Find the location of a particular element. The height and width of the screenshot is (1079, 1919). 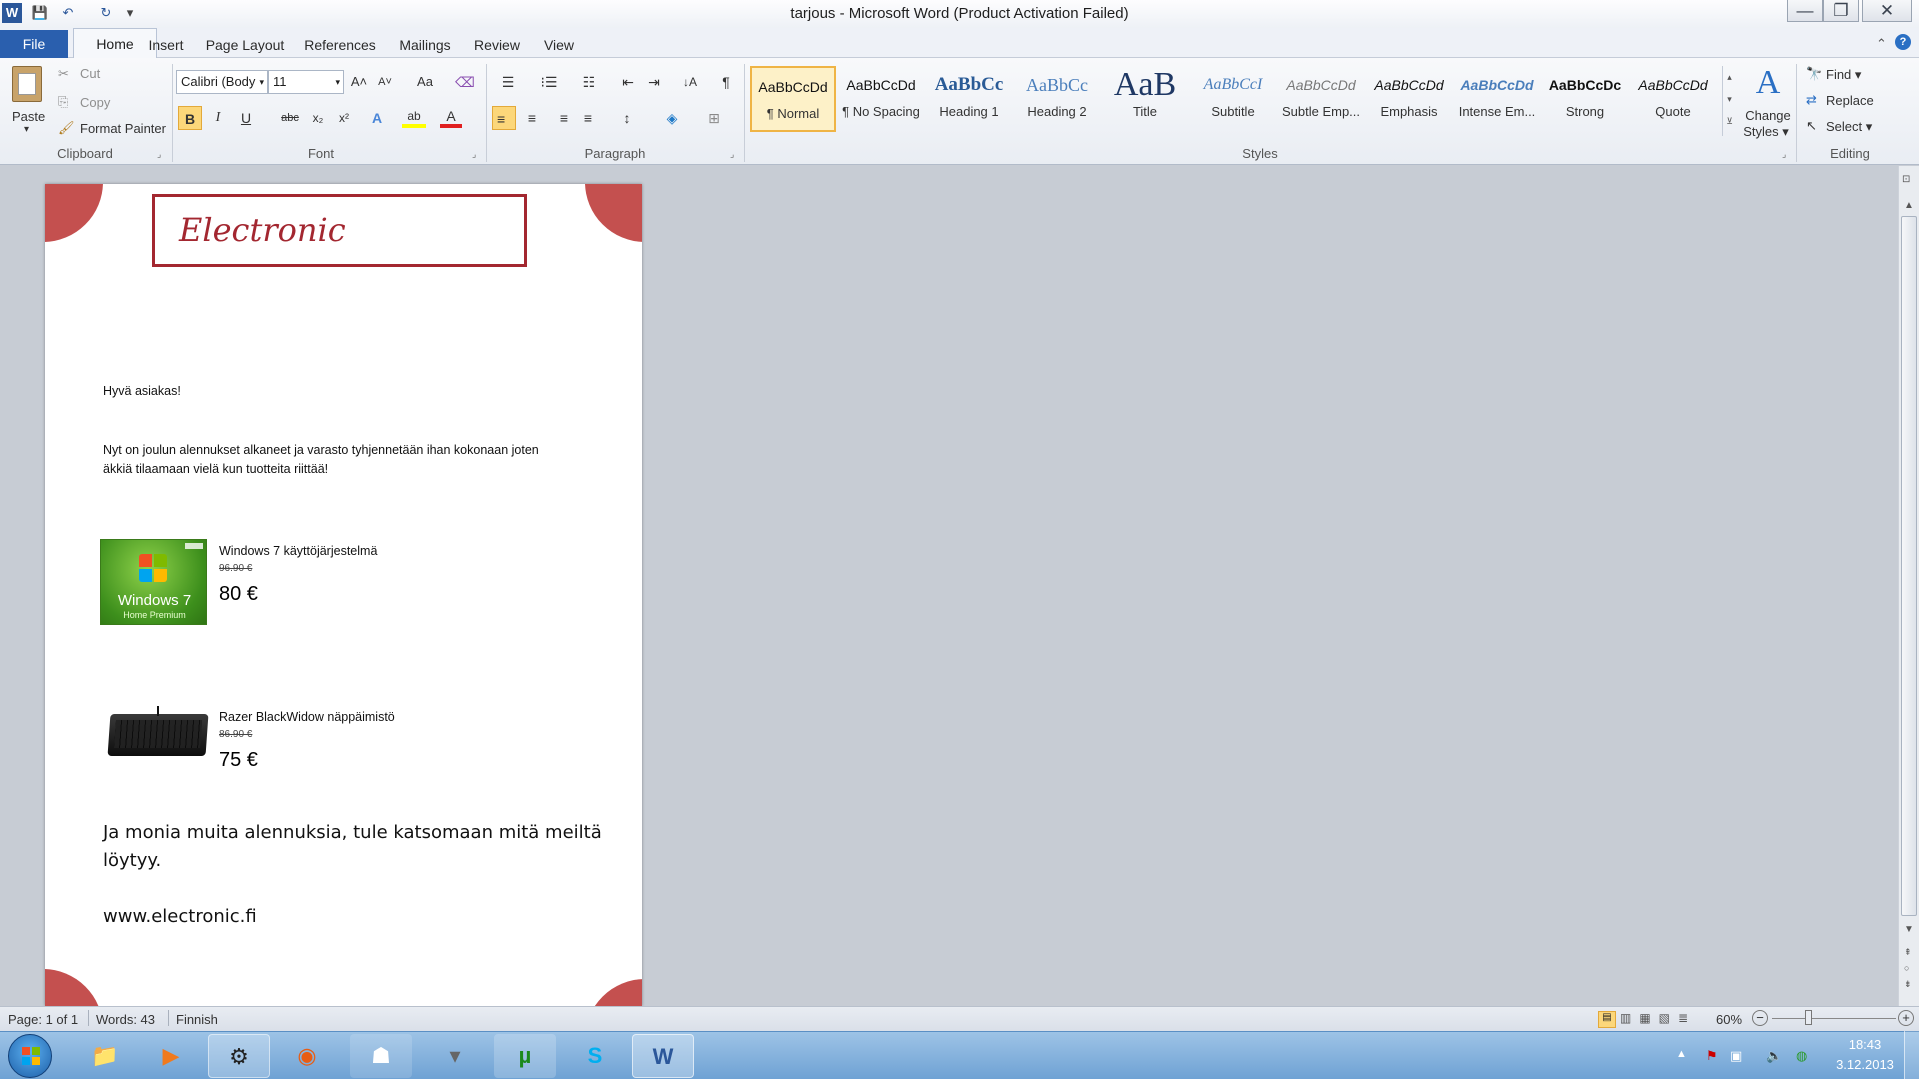

tray-app-icon: ◍ is located at coordinates (1801, 1056).